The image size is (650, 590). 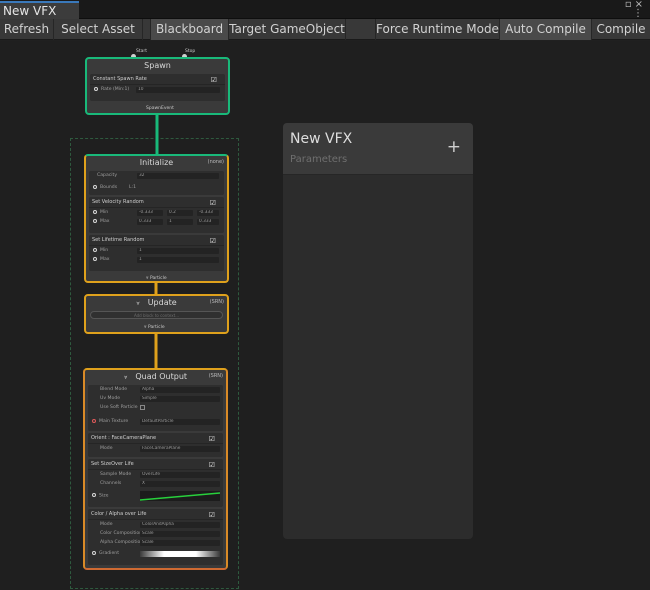 What do you see at coordinates (208, 222) in the screenshot?
I see `velocity-max-z: 0.333` at bounding box center [208, 222].